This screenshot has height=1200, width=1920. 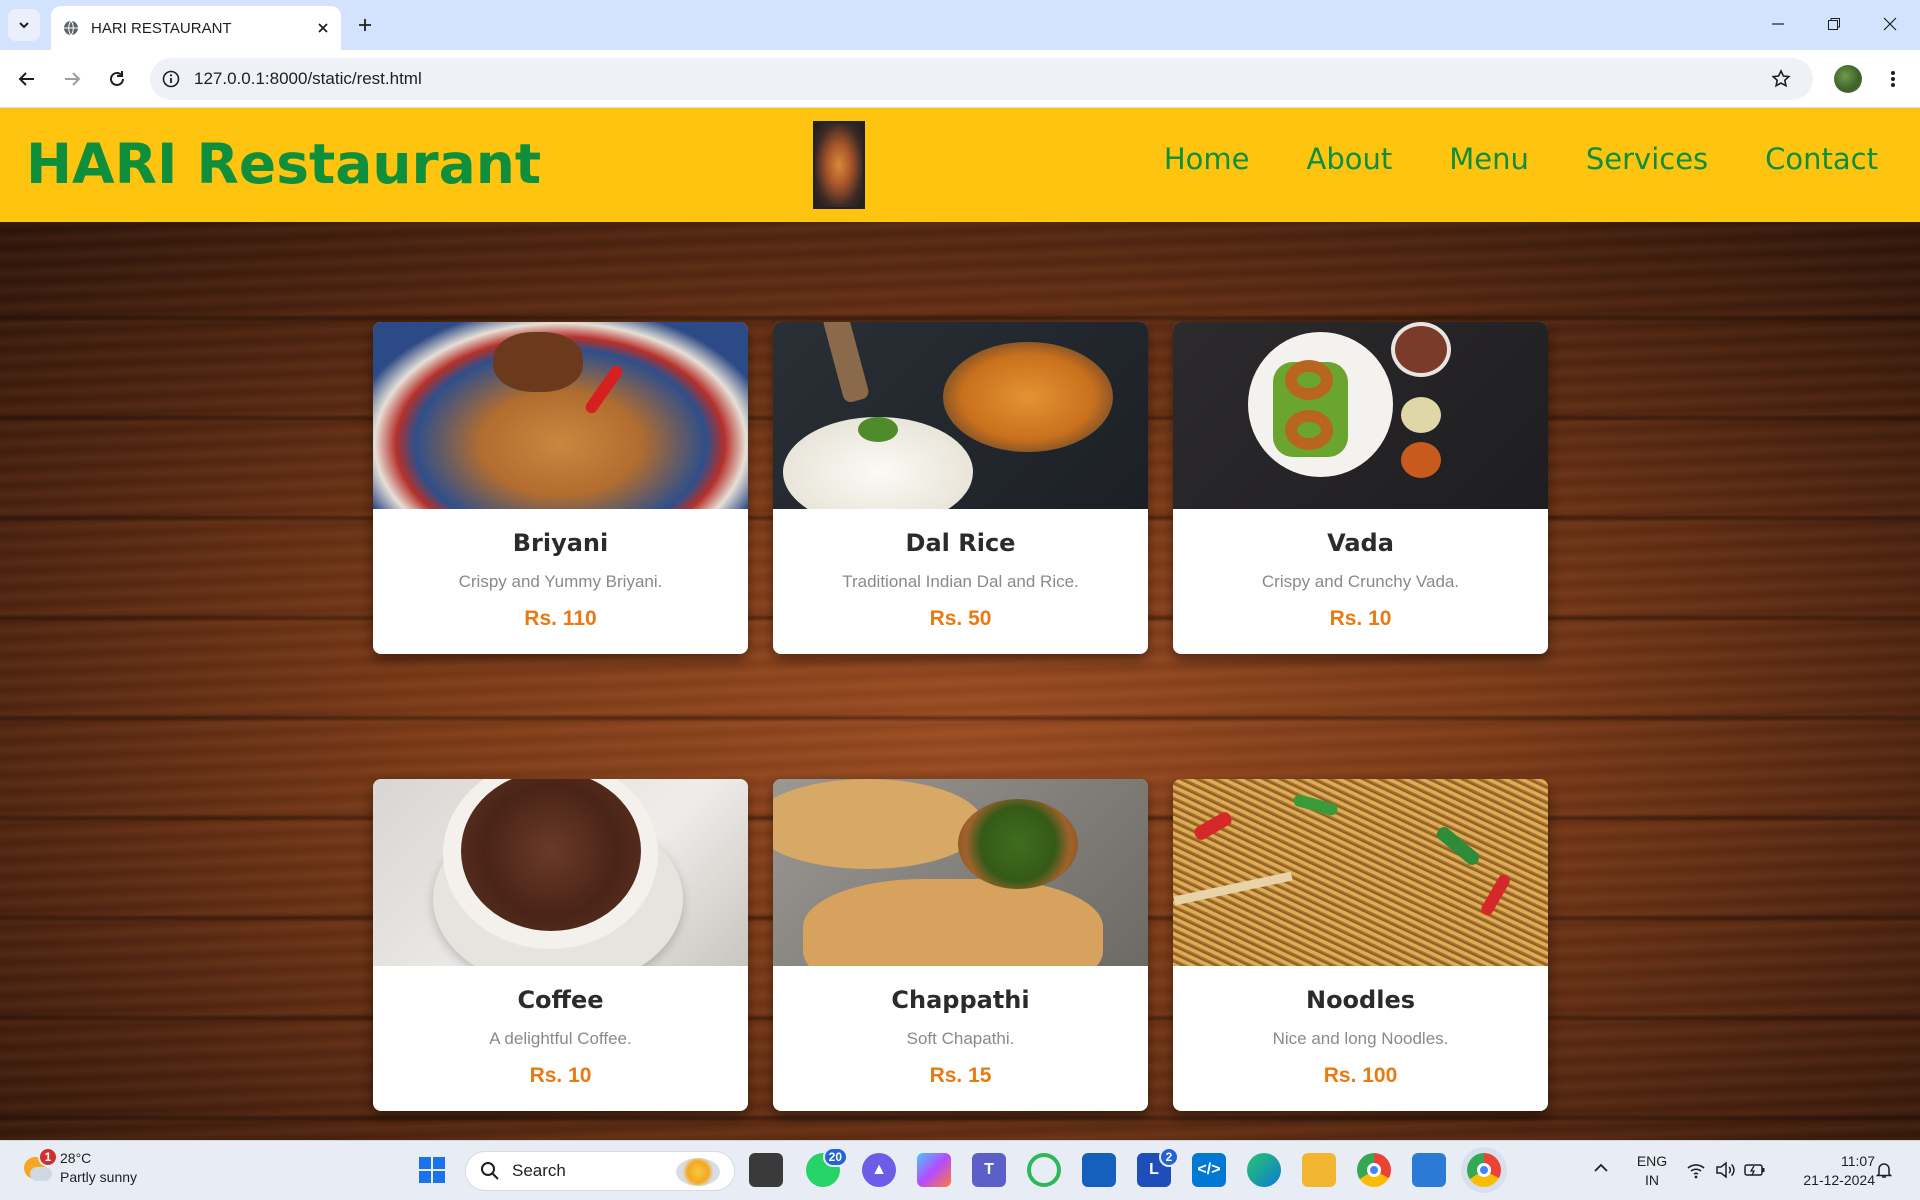 I want to click on site-info-icon, so click(x=171, y=79).